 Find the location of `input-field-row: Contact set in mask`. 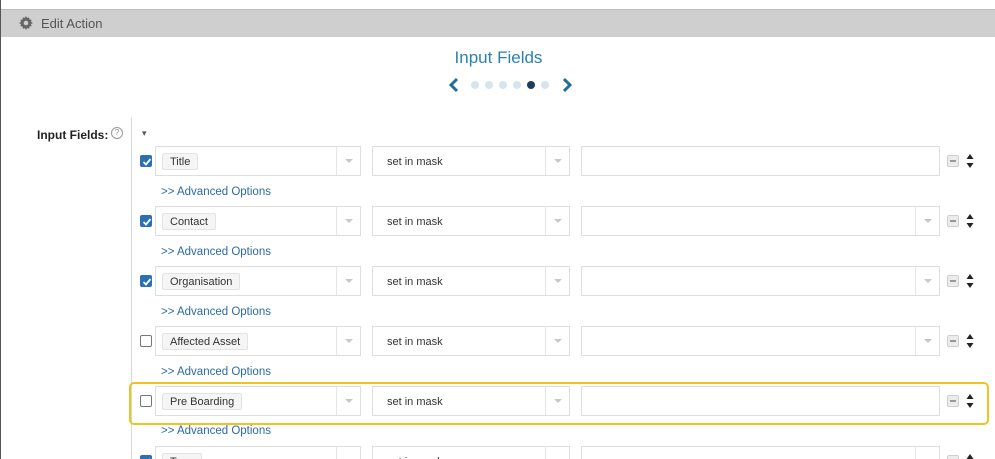

input-field-row: Contact set in mask is located at coordinates (562, 221).